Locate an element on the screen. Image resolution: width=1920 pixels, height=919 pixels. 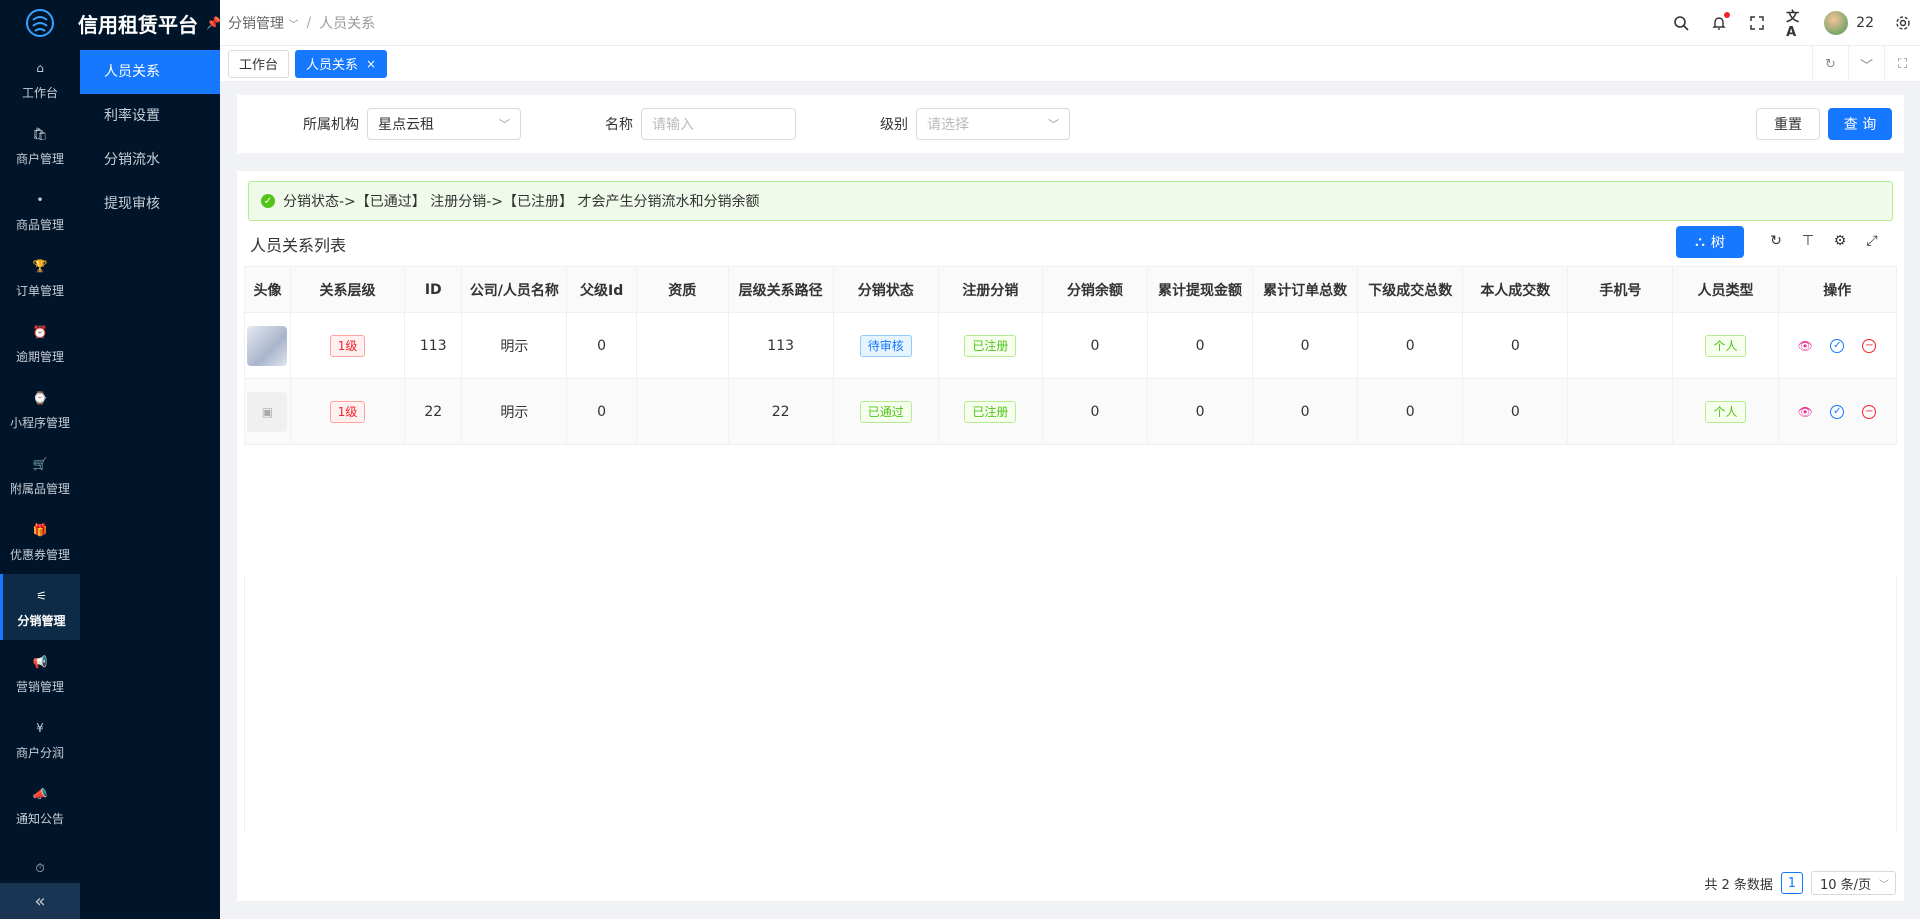
rail-item-5: ⌚ 小程序管理 is located at coordinates (40, 409).